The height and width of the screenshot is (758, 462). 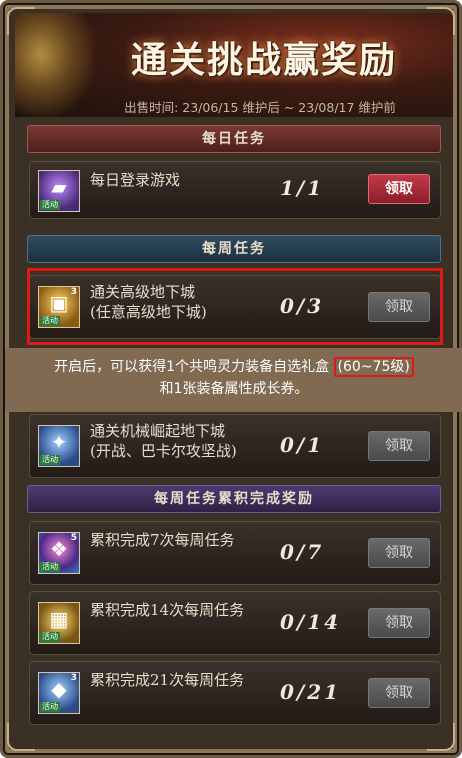 What do you see at coordinates (311, 692) in the screenshot?
I see `task-progress: 0/21` at bounding box center [311, 692].